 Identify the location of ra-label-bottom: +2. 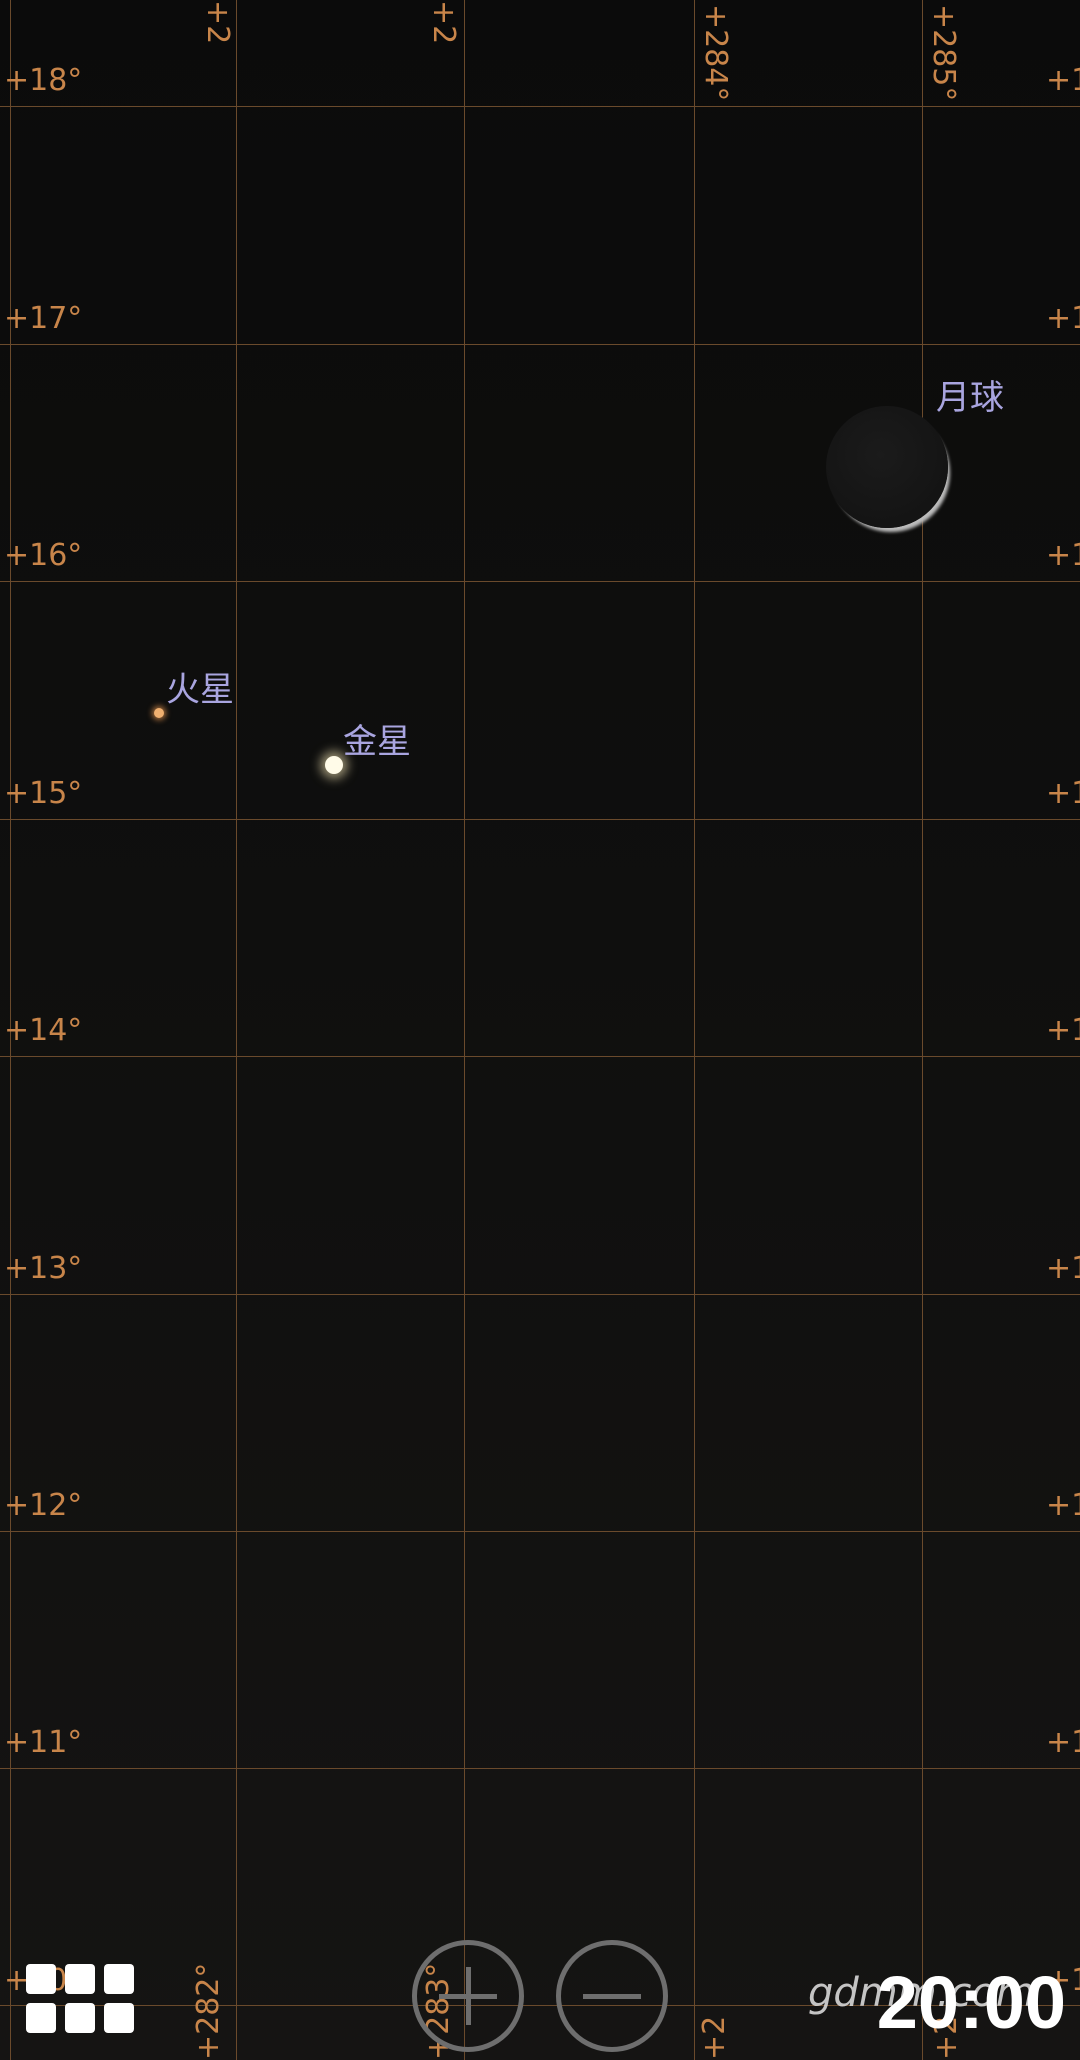
(714, 2037).